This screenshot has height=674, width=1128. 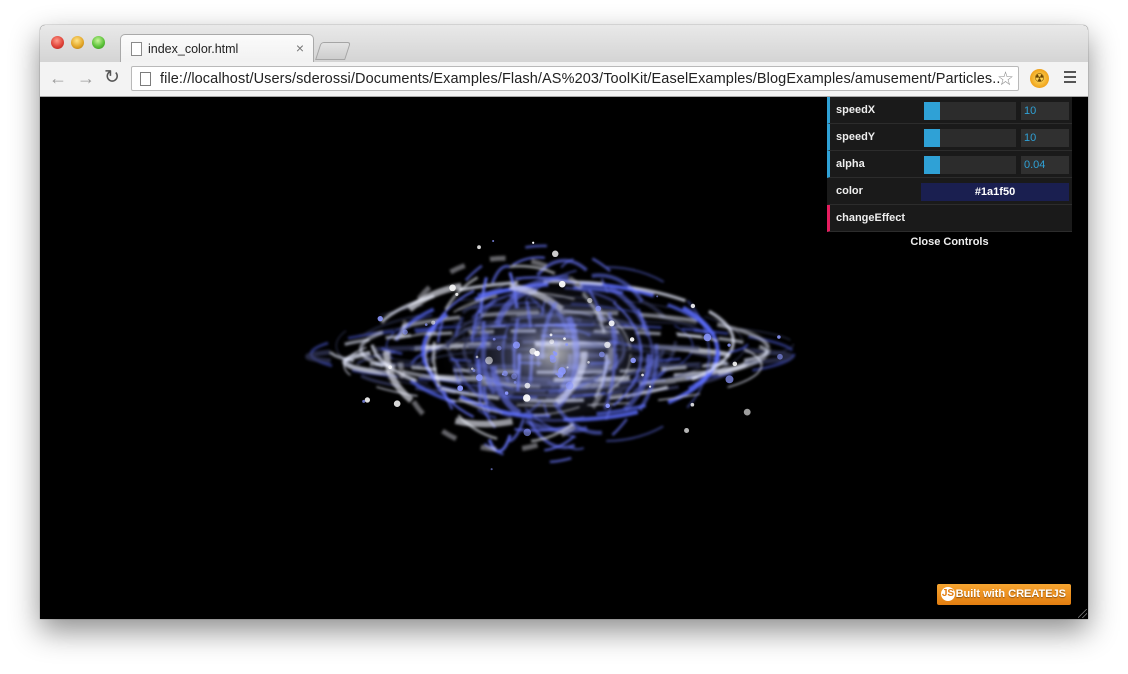 What do you see at coordinates (86, 78) in the screenshot?
I see `forward-arrow-icon: →` at bounding box center [86, 78].